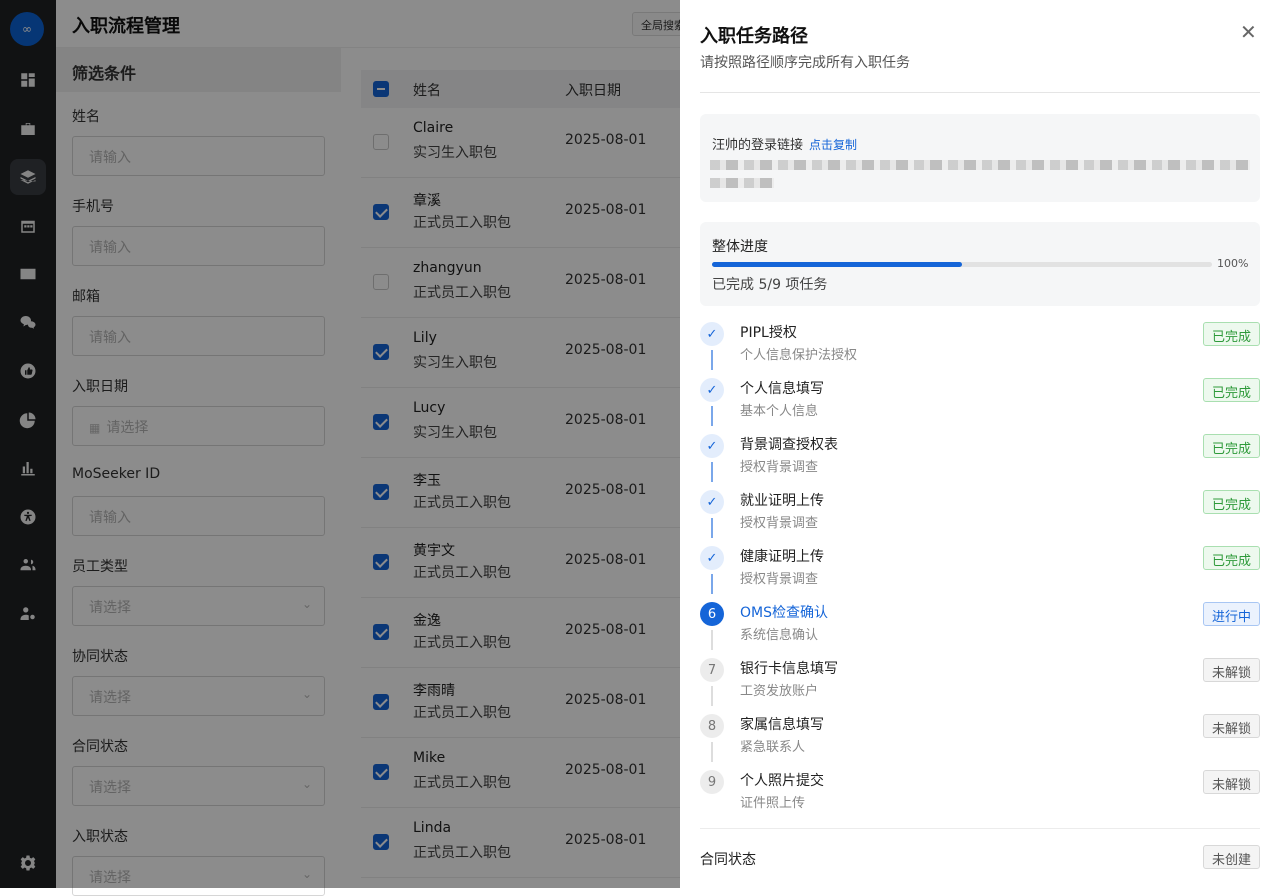 Image resolution: width=1280 pixels, height=896 pixels. Describe the element at coordinates (980, 458) in the screenshot. I see `task-step: ✓ 背景调查授权表 授权背景调查 已完成` at that location.